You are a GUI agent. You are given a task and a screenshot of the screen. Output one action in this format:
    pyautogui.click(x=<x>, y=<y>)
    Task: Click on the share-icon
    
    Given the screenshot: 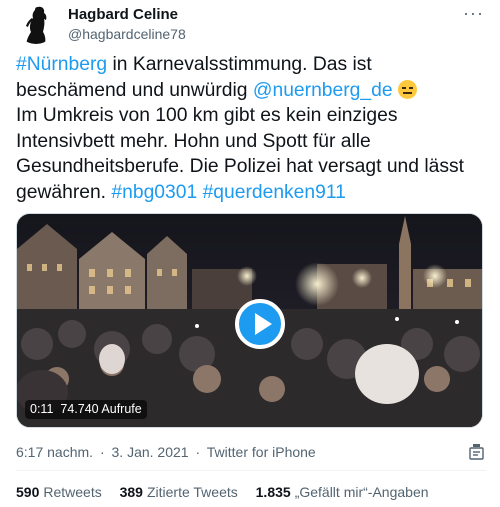 What is the action you would take?
    pyautogui.click(x=476, y=451)
    